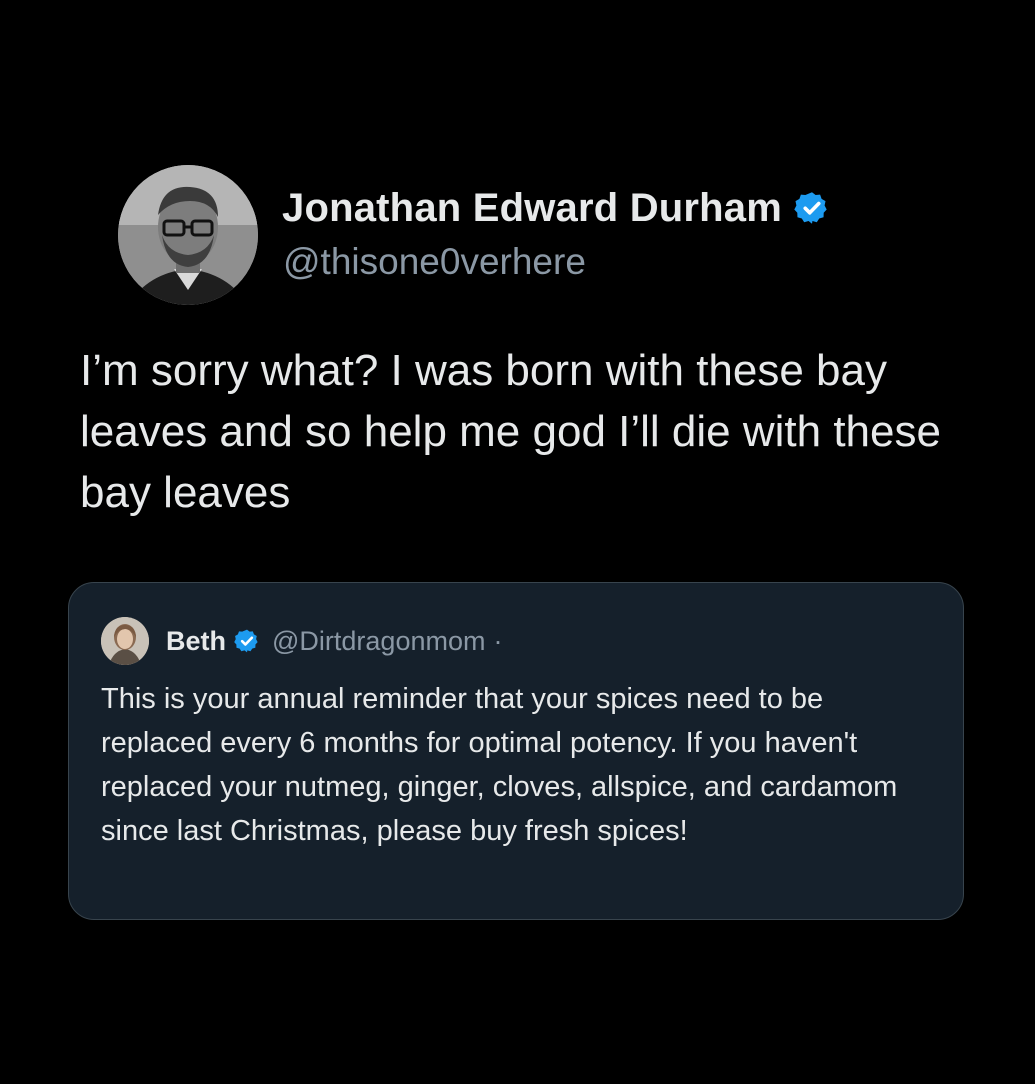 The height and width of the screenshot is (1084, 1035). I want to click on author-name-row: Jonathan Edward Durham, so click(556, 208).